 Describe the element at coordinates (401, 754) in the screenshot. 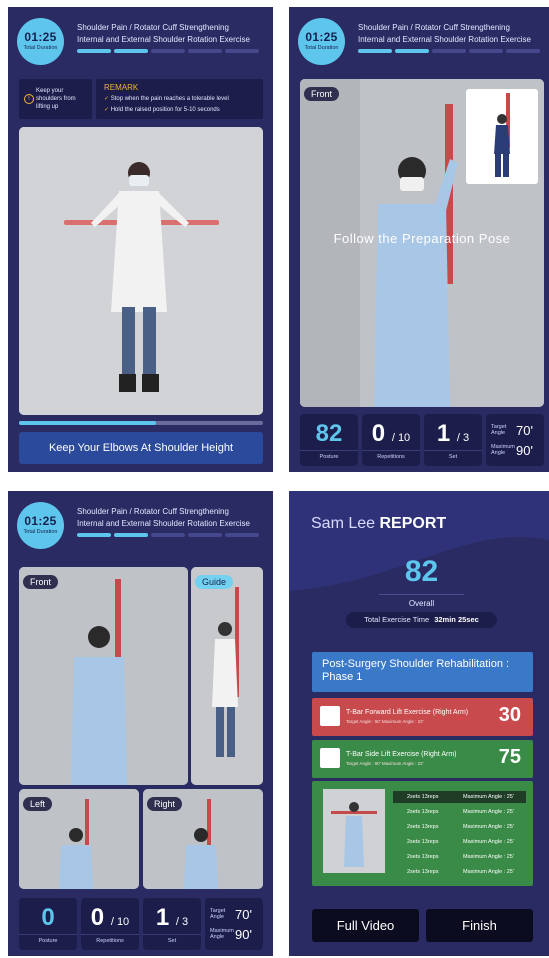

I see `exercise-name: T-Bar Side Lift Exercise (Right Arm)` at that location.